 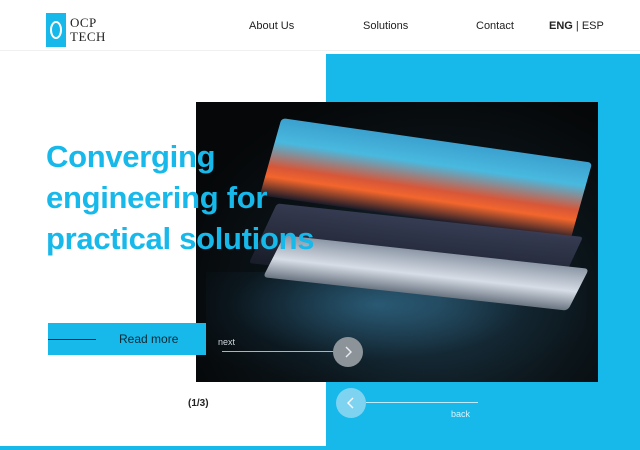 I want to click on next-label: next, so click(x=227, y=342).